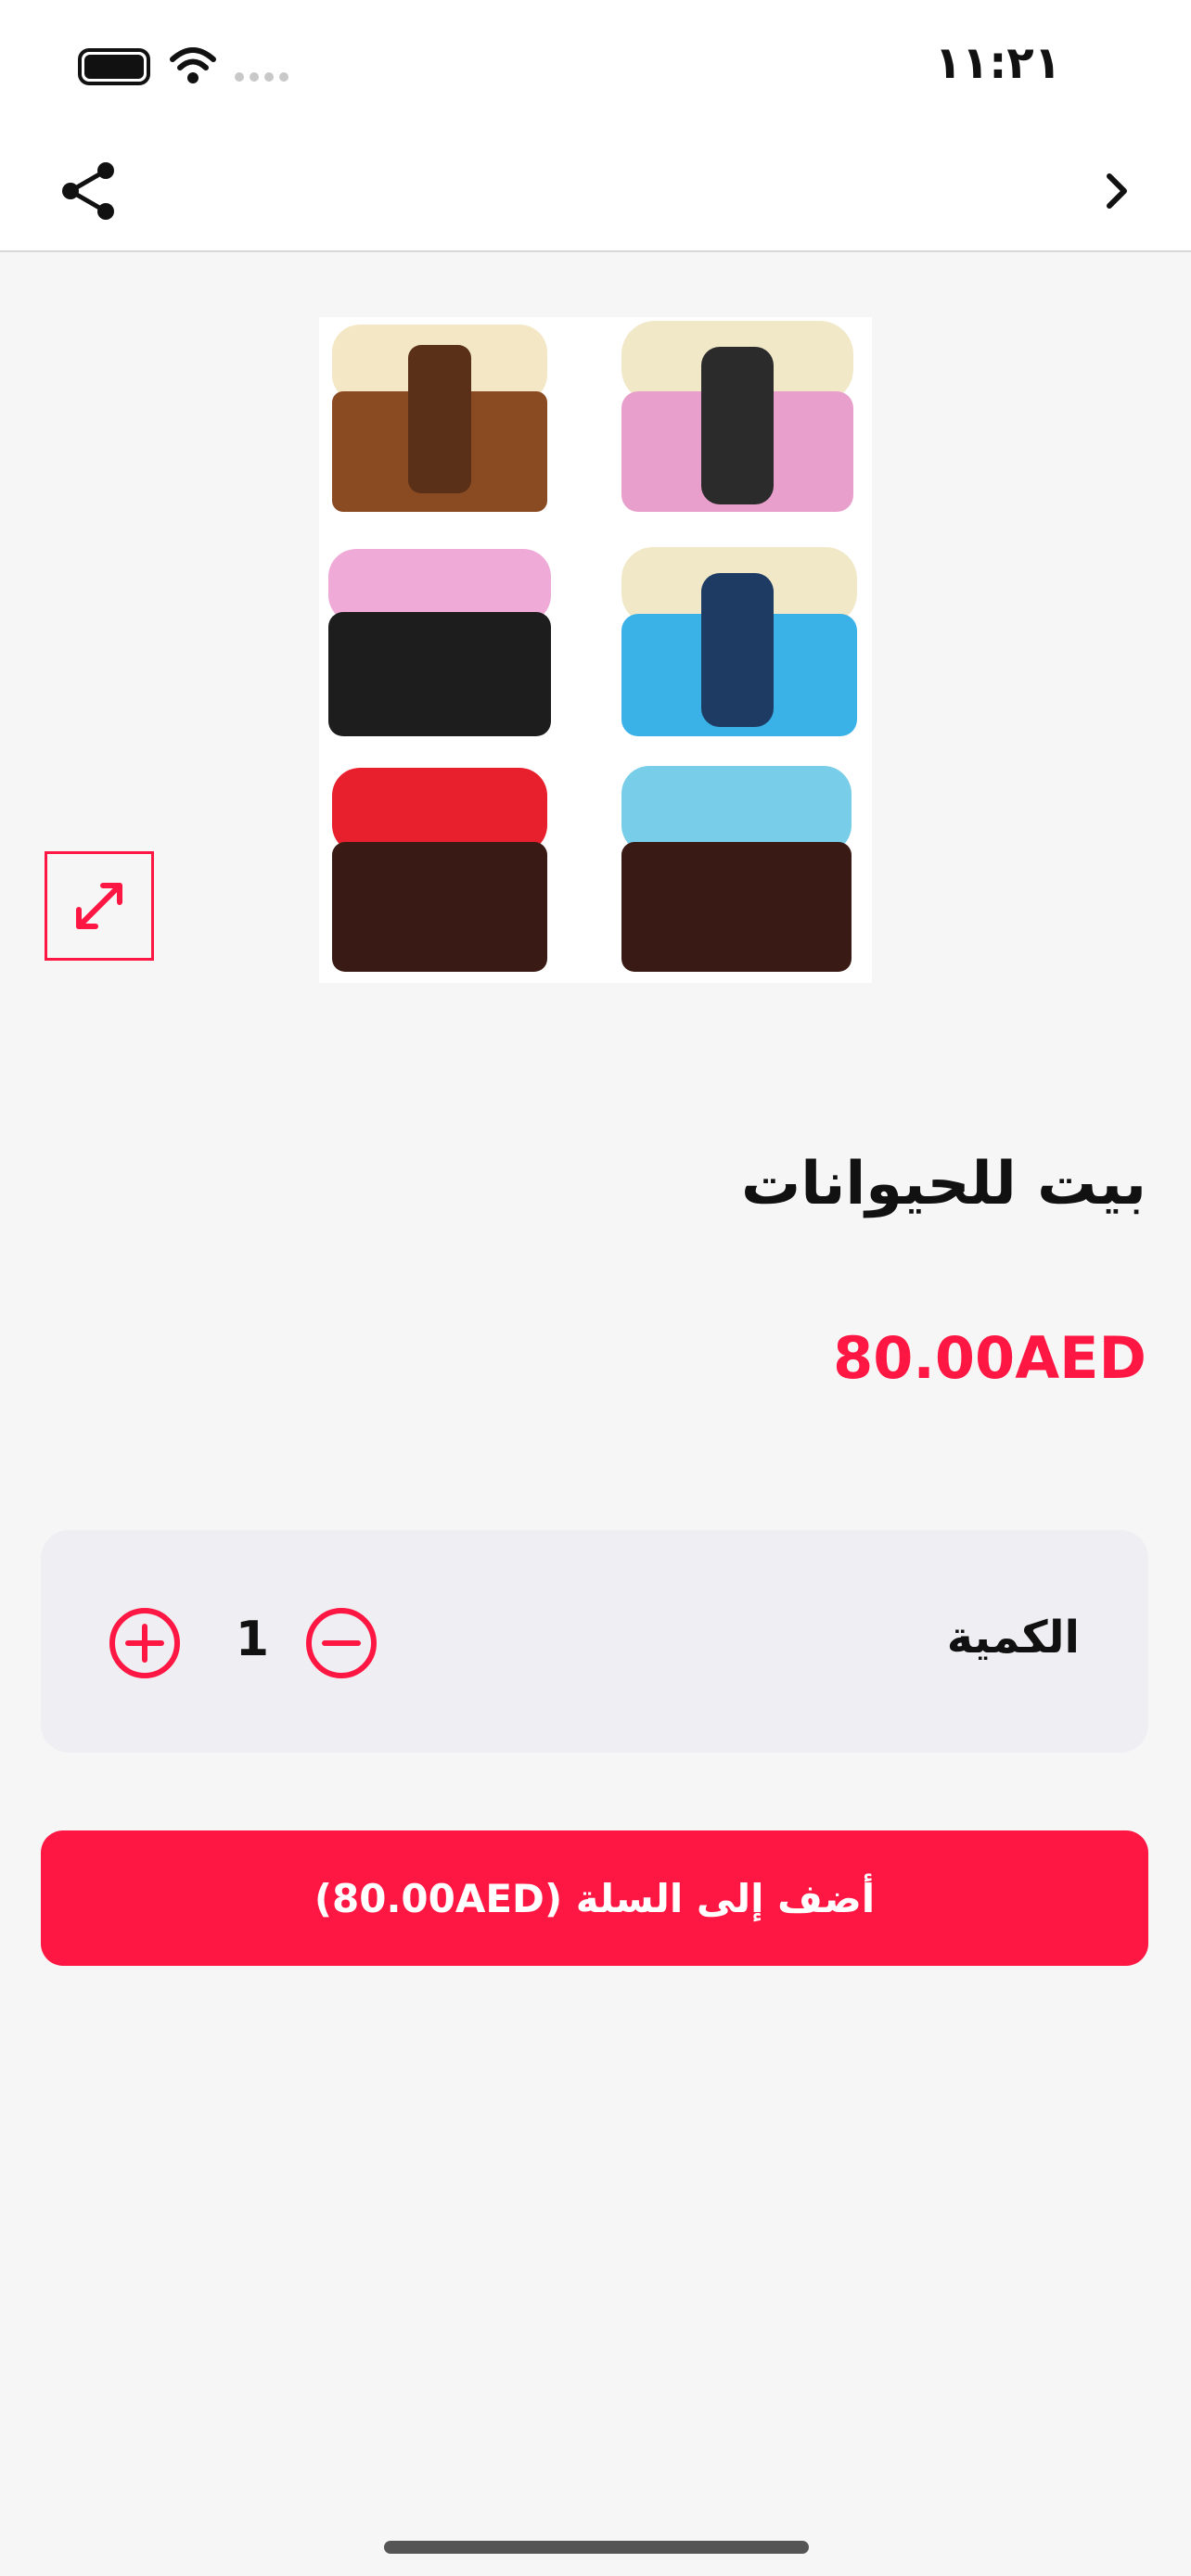 This screenshot has height=2576, width=1191. I want to click on tent-blue, so click(739, 642).